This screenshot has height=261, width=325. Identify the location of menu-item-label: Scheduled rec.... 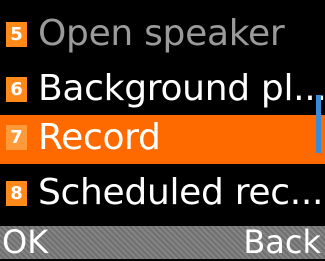
(181, 192).